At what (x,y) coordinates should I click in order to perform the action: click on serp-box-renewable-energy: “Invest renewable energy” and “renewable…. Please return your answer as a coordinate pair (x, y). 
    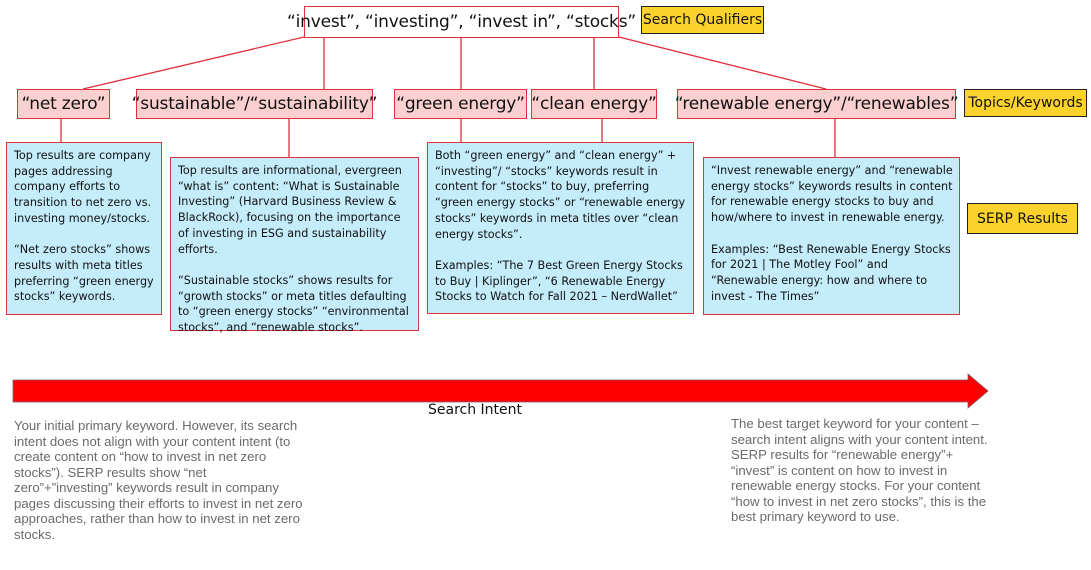
    Looking at the image, I should click on (831, 236).